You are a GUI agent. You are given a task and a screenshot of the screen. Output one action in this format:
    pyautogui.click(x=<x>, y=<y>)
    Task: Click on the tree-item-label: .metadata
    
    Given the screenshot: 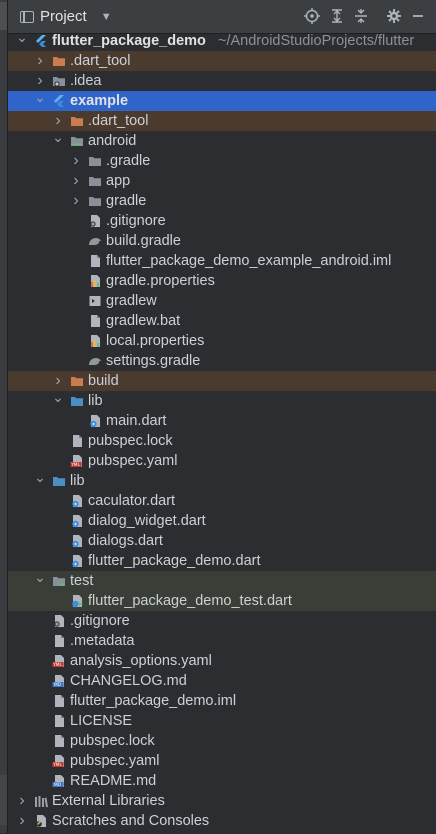 What is the action you would take?
    pyautogui.click(x=102, y=641)
    